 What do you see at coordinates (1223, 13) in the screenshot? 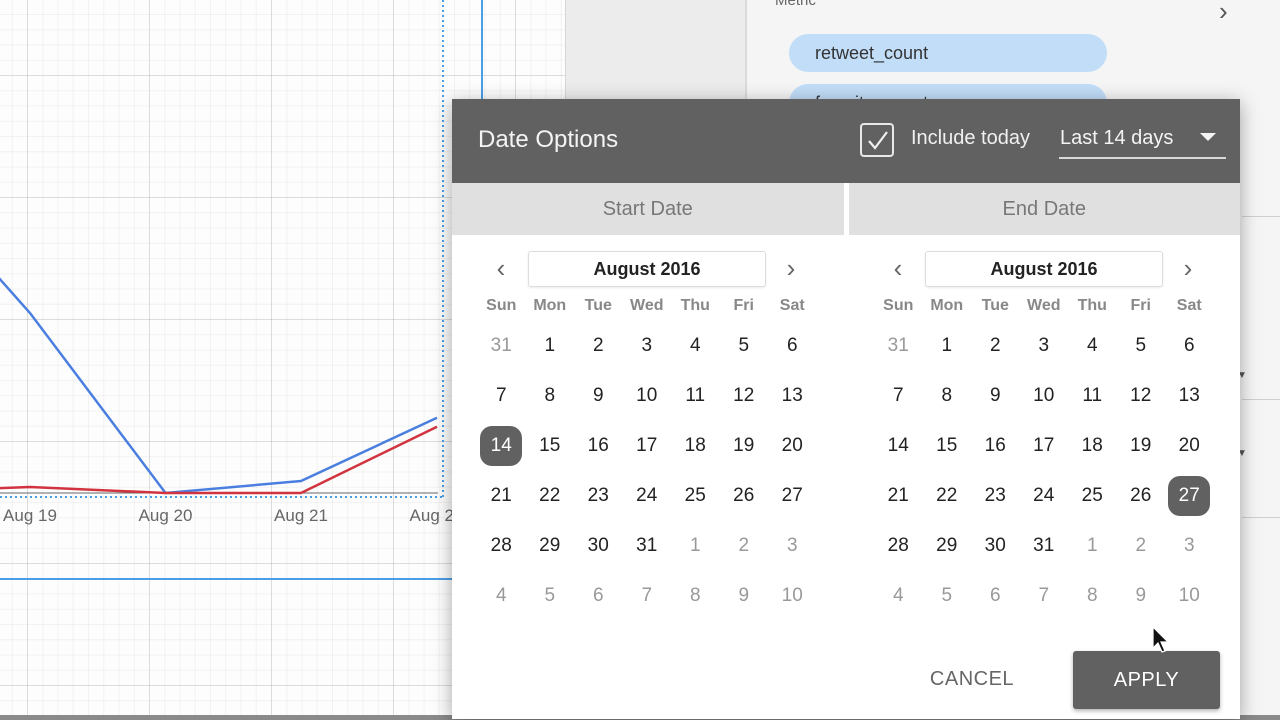
I see `chevron-right-icon: ›` at bounding box center [1223, 13].